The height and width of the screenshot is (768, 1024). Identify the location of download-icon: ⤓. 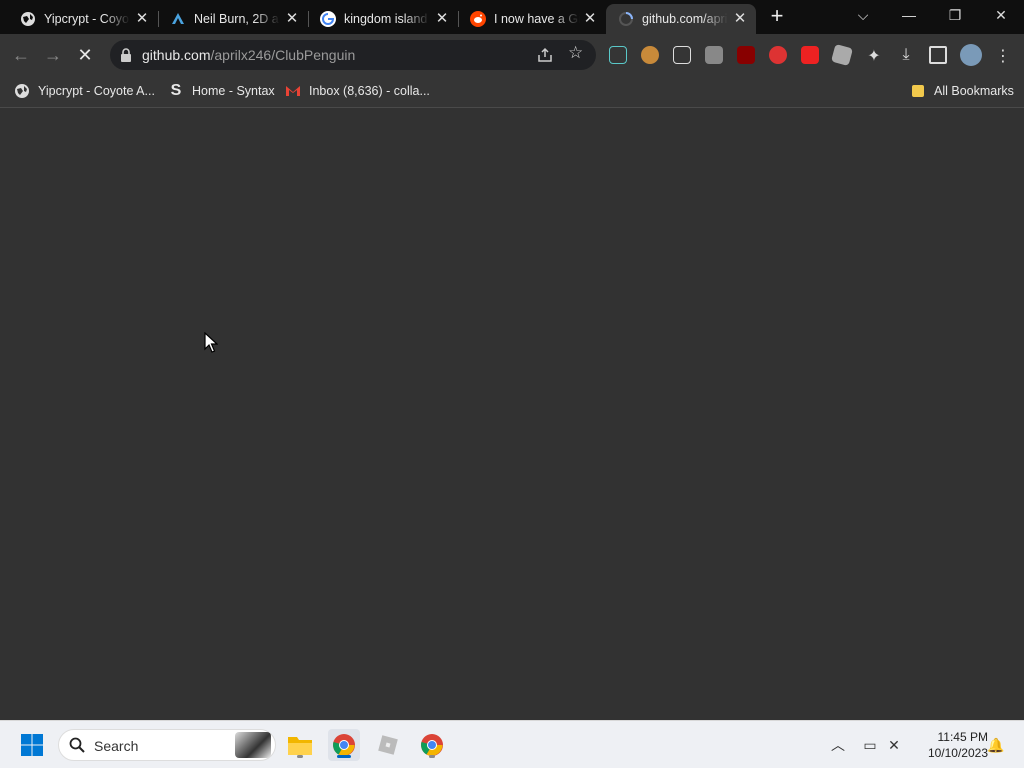
(906, 55).